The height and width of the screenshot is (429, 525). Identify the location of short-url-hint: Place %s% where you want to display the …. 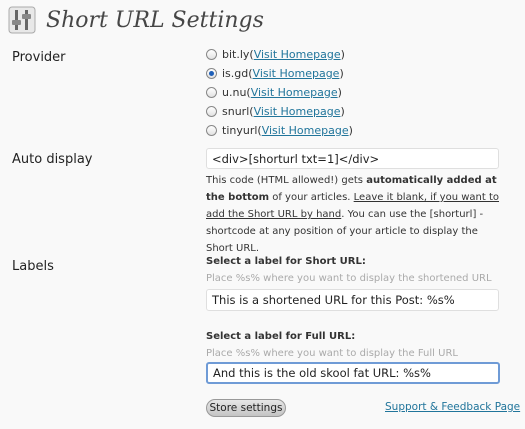
(349, 278).